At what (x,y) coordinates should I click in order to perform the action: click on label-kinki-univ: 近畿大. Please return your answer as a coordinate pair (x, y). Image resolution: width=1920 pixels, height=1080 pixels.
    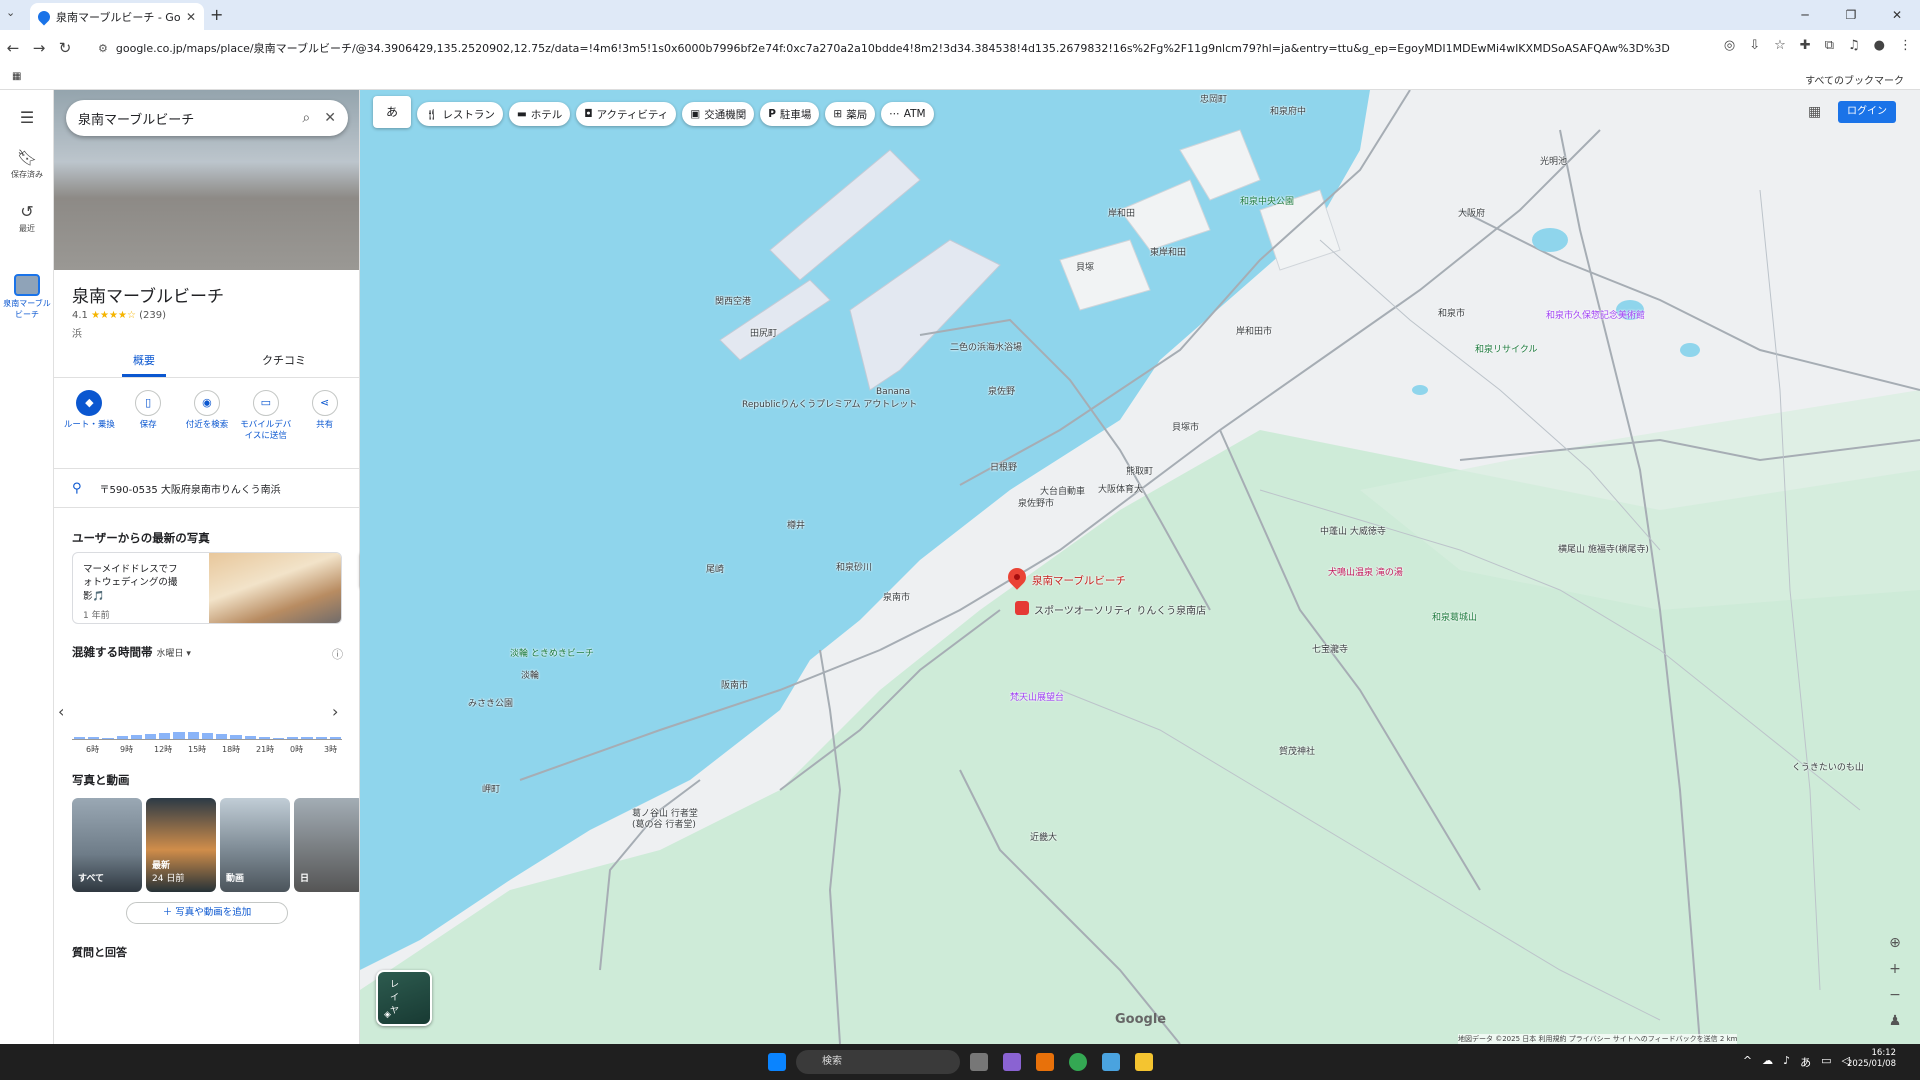
    Looking at the image, I should click on (1043, 836).